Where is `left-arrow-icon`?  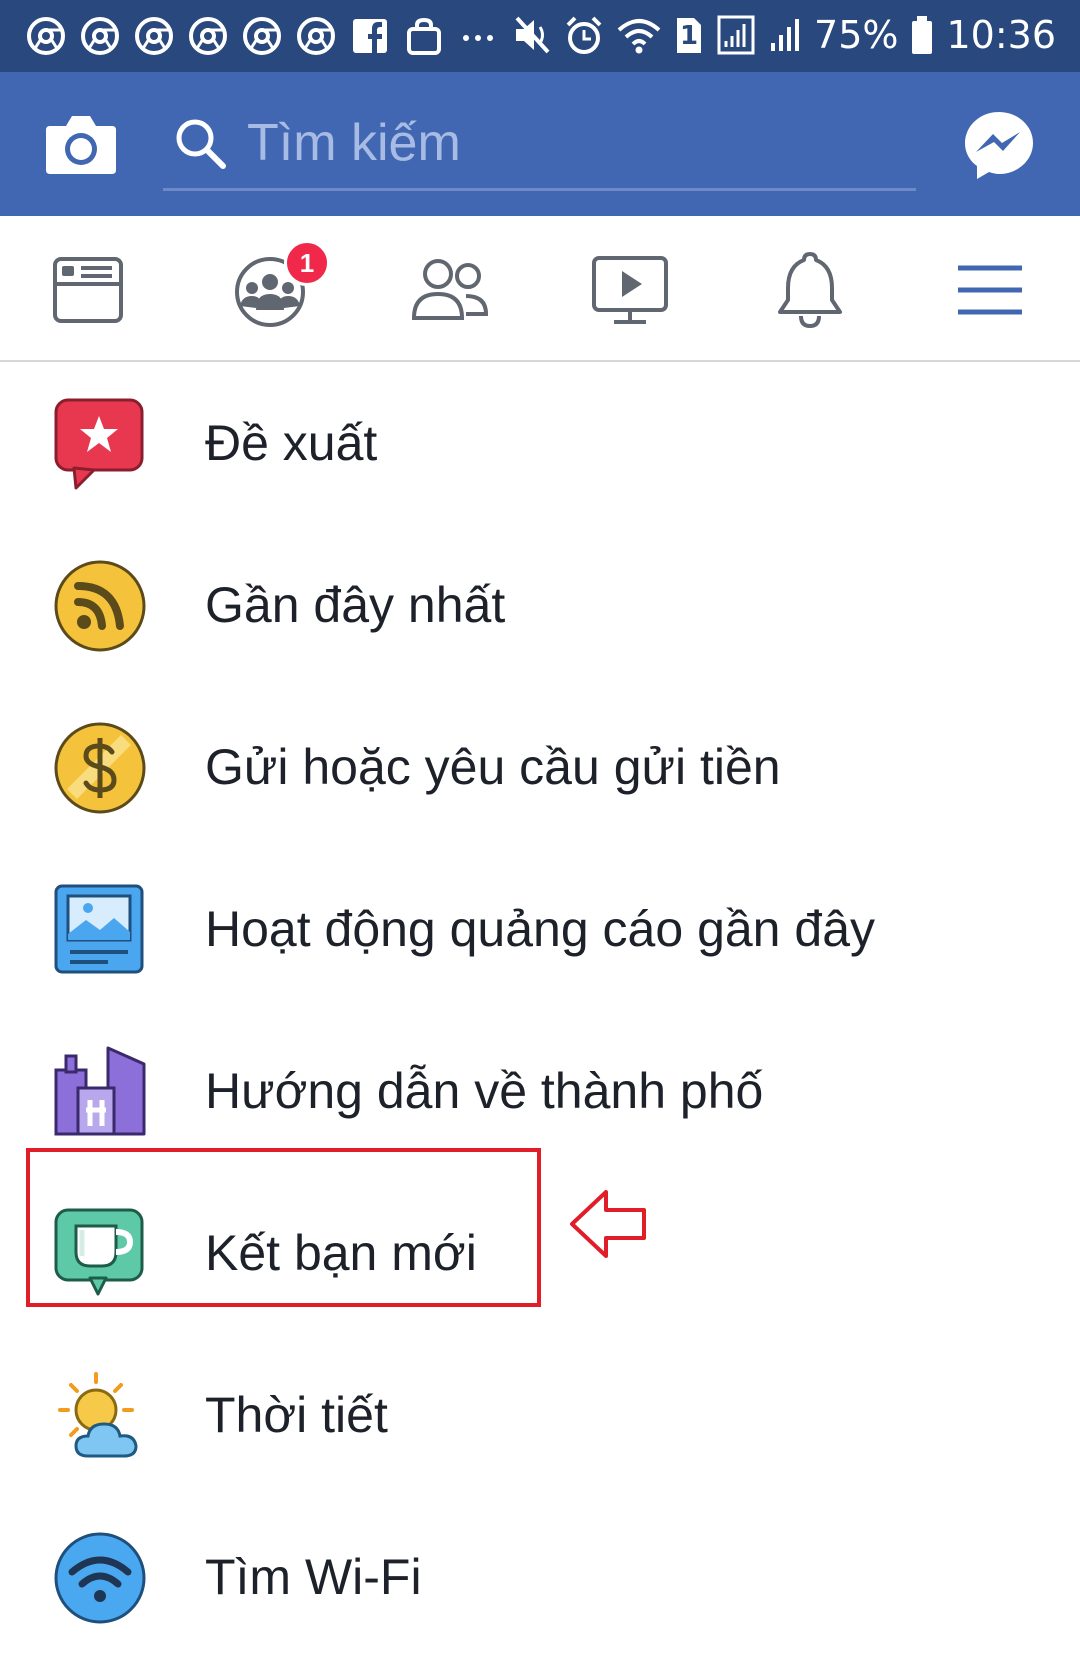
left-arrow-icon is located at coordinates (608, 1224).